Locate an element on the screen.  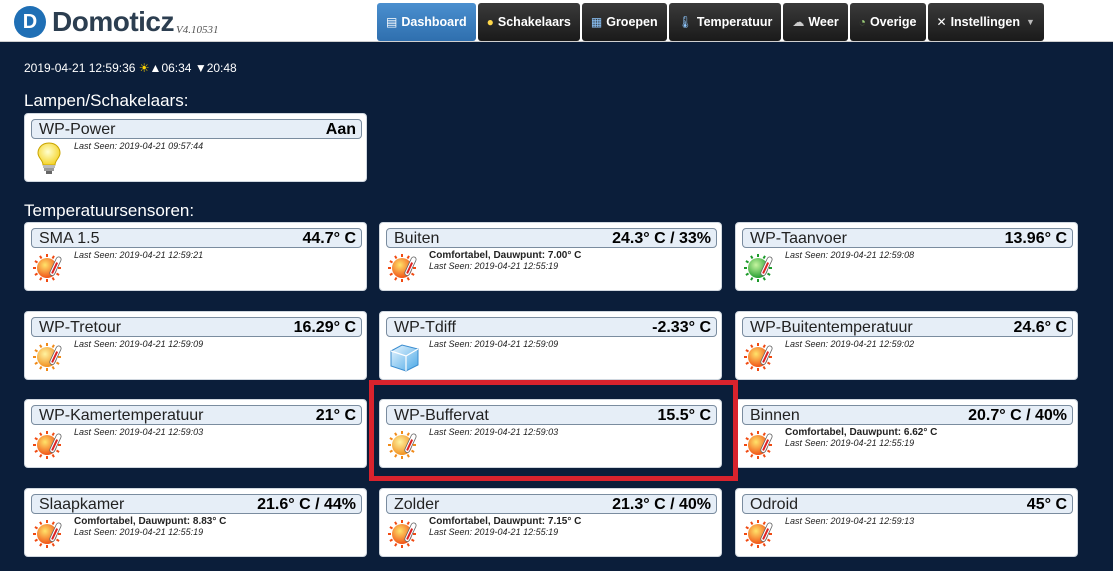
device-card-header: SMA 1.5 44.7° C is located at coordinates (196, 238).